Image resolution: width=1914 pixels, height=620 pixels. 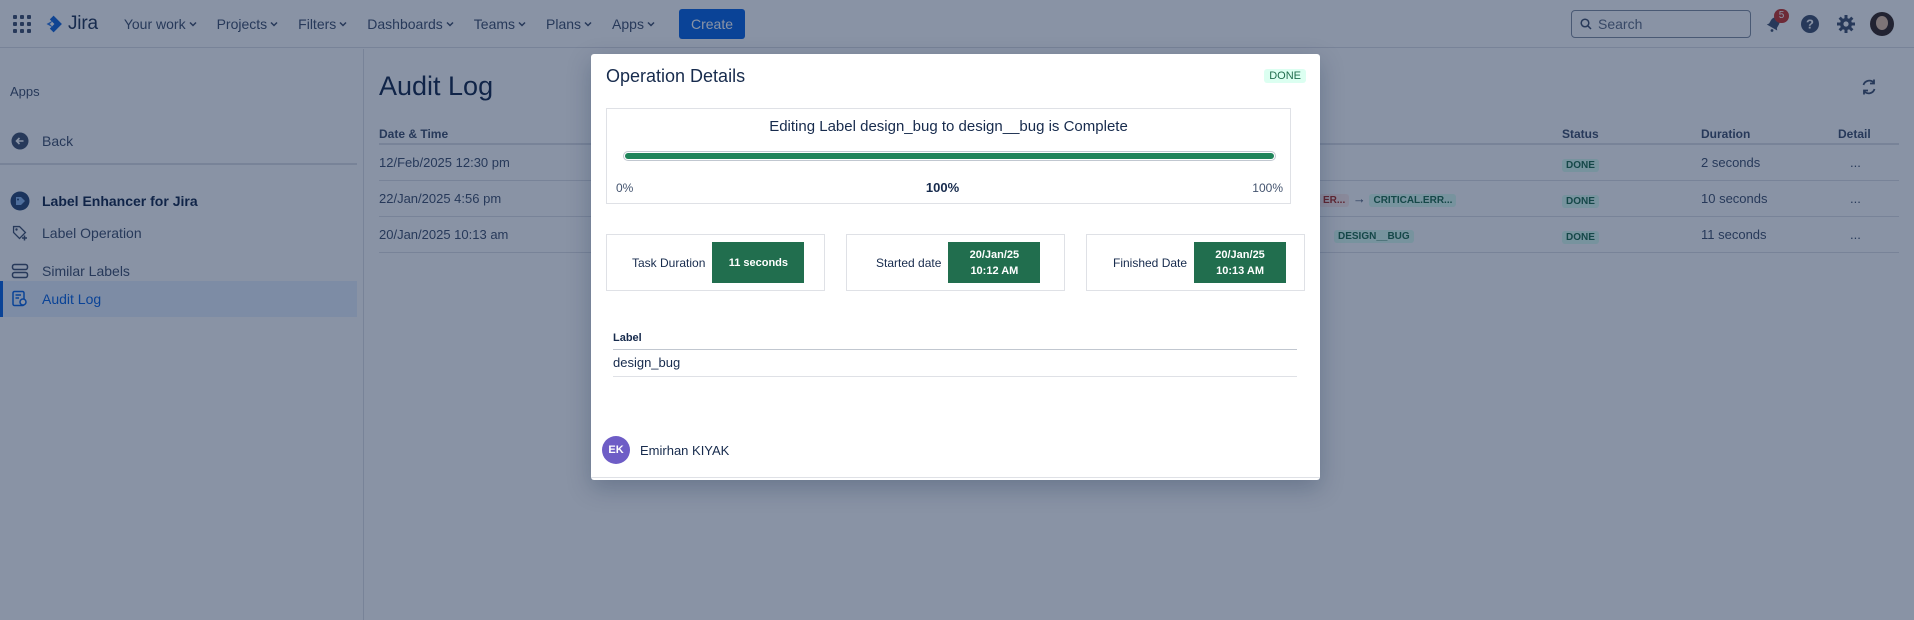 I want to click on user-name: Emirhan KIYAK, so click(x=685, y=450).